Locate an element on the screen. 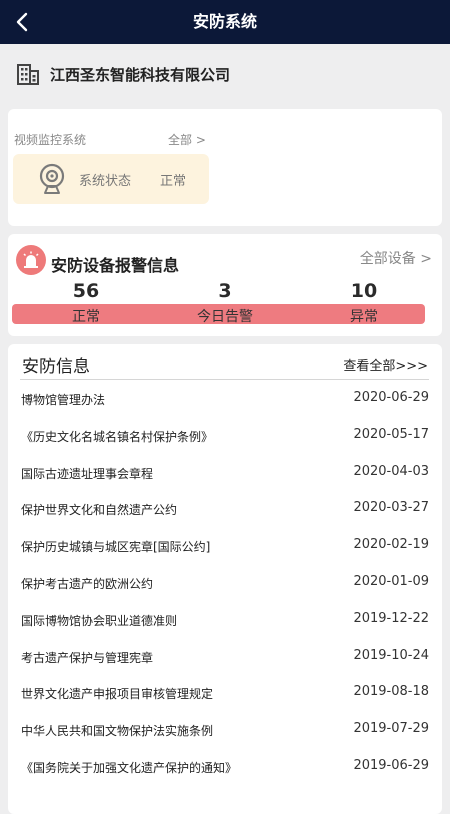 The image size is (450, 814). news-item-date: 2019-10-24 is located at coordinates (391, 655).